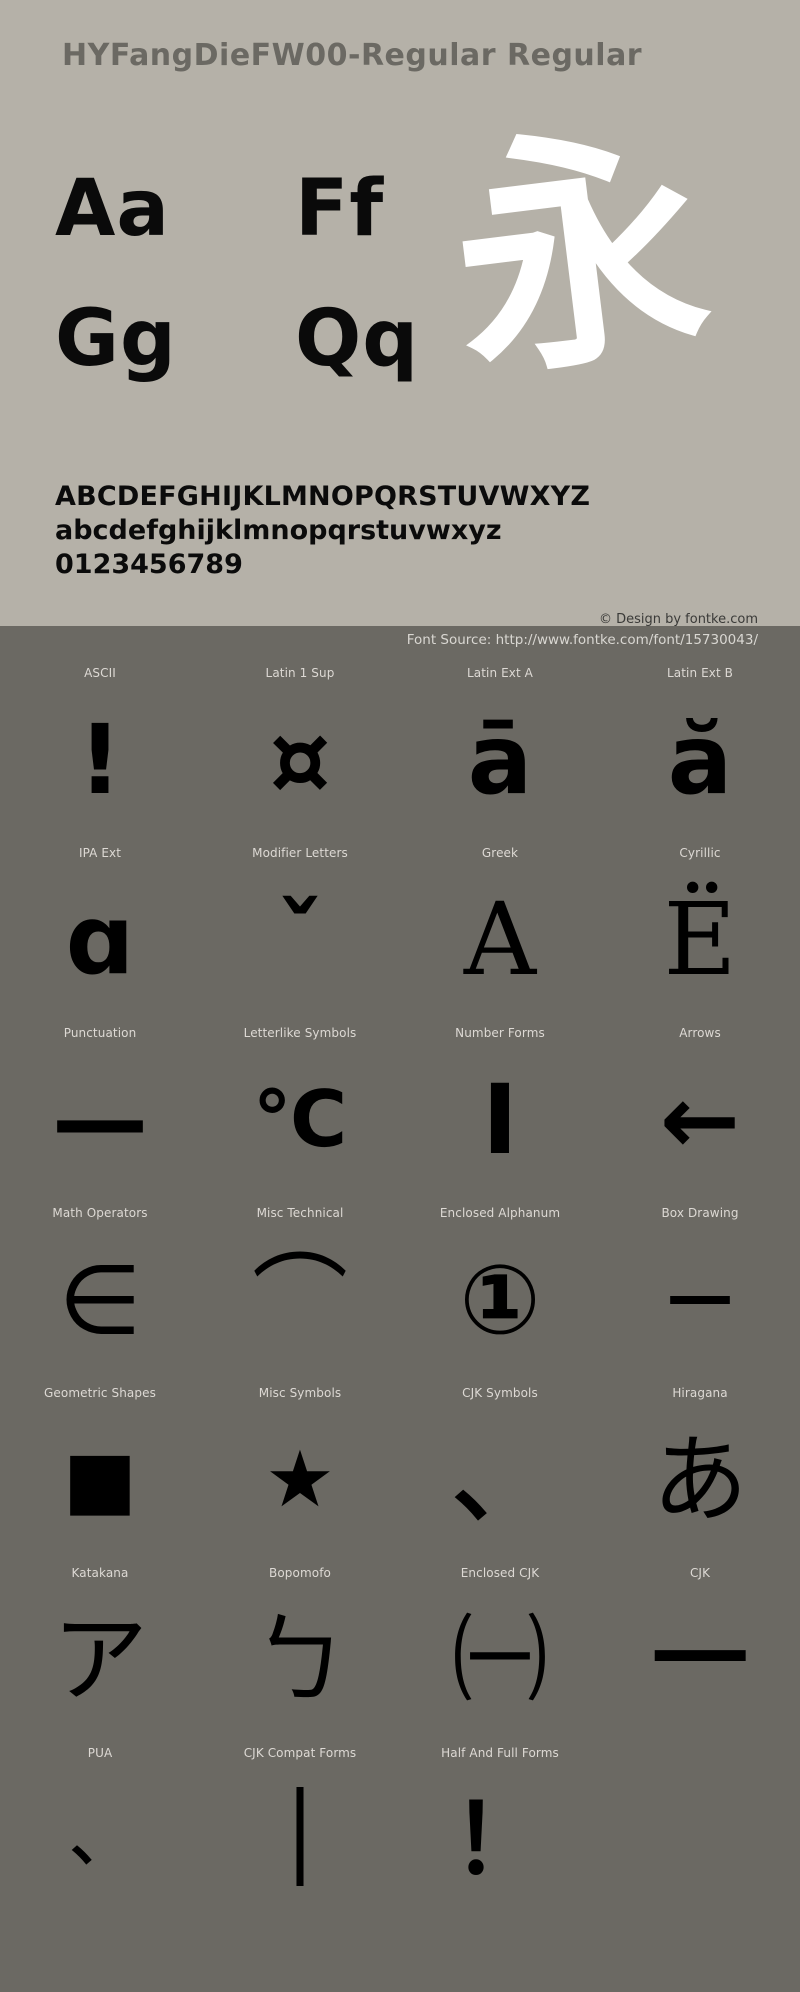  I want to click on unicode-block-glyph: ①, so click(500, 1300).